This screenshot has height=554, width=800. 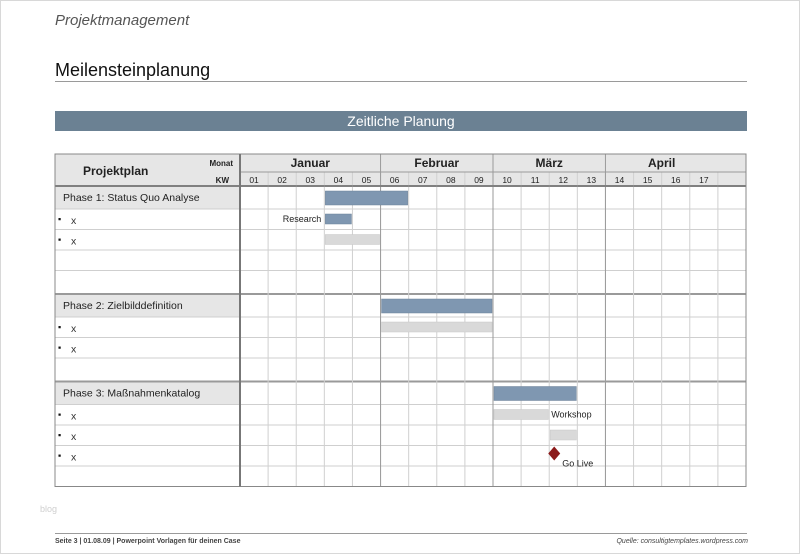 I want to click on week-label: 15, so click(x=648, y=180).